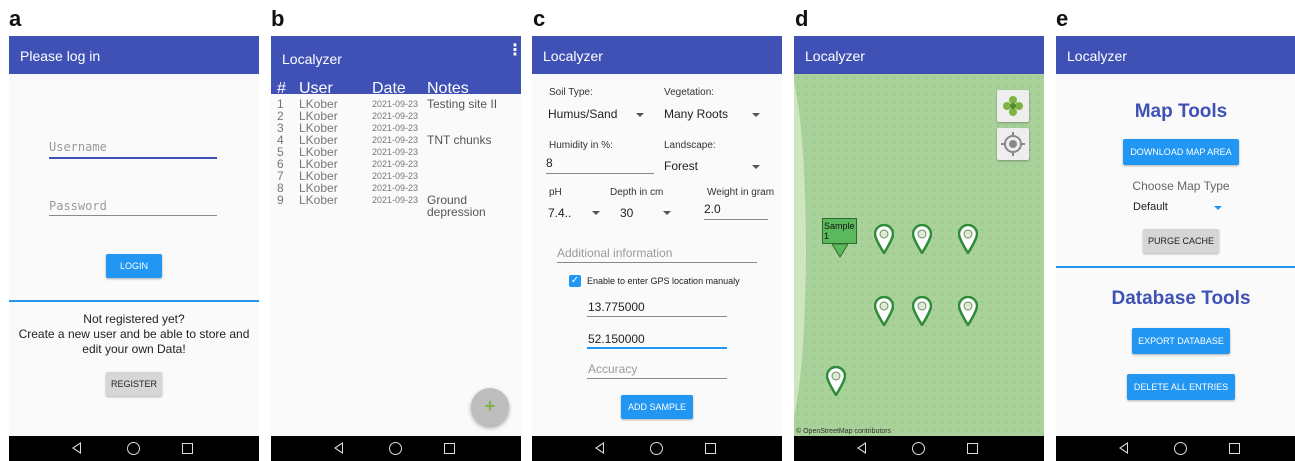 The width and height of the screenshot is (1295, 461). I want to click on plus-icon: +, so click(490, 406).